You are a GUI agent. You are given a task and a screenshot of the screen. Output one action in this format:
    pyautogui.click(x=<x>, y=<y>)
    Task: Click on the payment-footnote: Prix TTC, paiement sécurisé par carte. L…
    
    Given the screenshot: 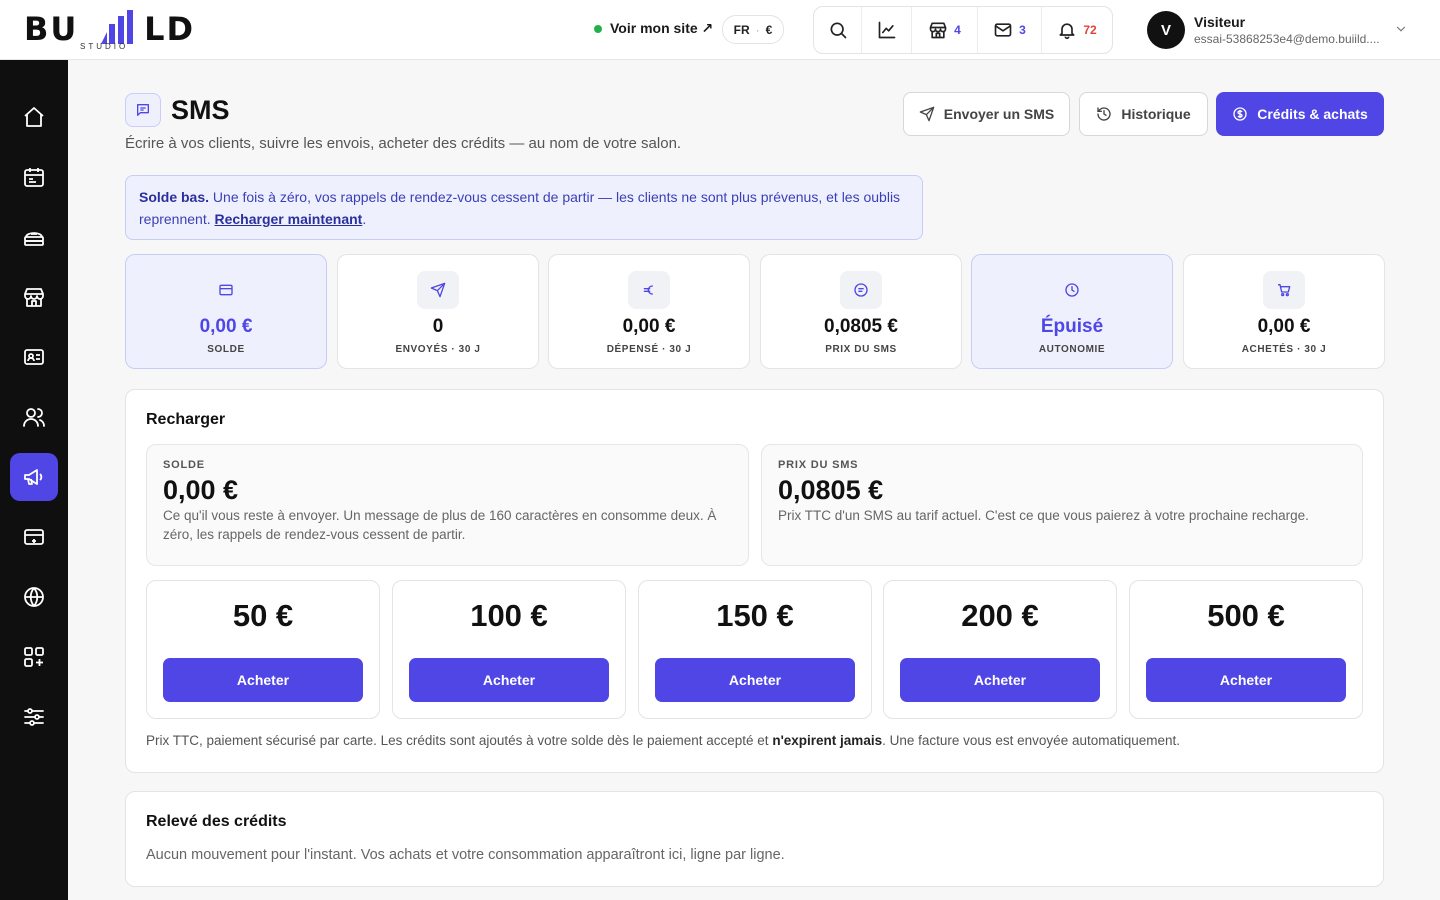 What is the action you would take?
    pyautogui.click(x=663, y=740)
    